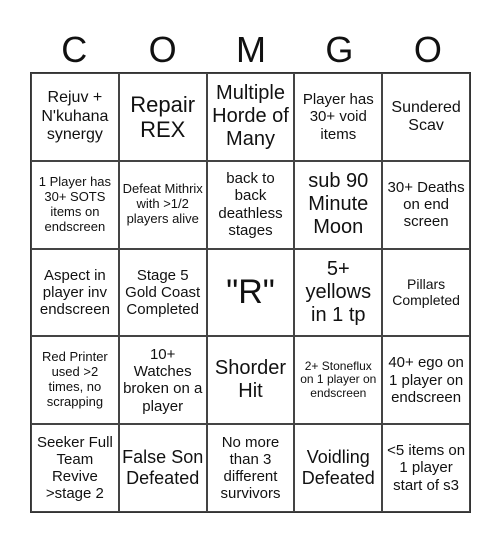  I want to click on header-letter: M, so click(251, 49).